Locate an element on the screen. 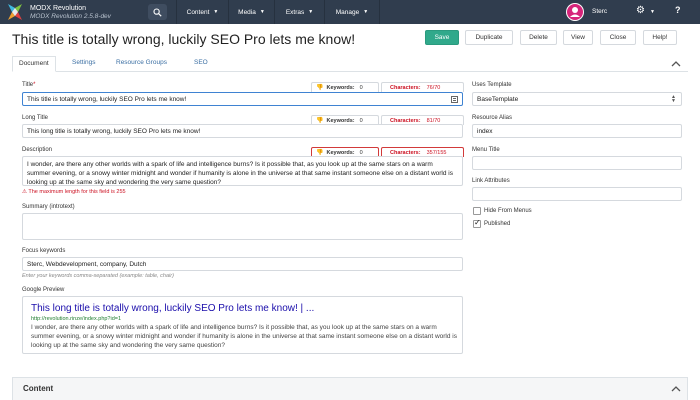  nav-media: Media ▼ is located at coordinates (251, 12).